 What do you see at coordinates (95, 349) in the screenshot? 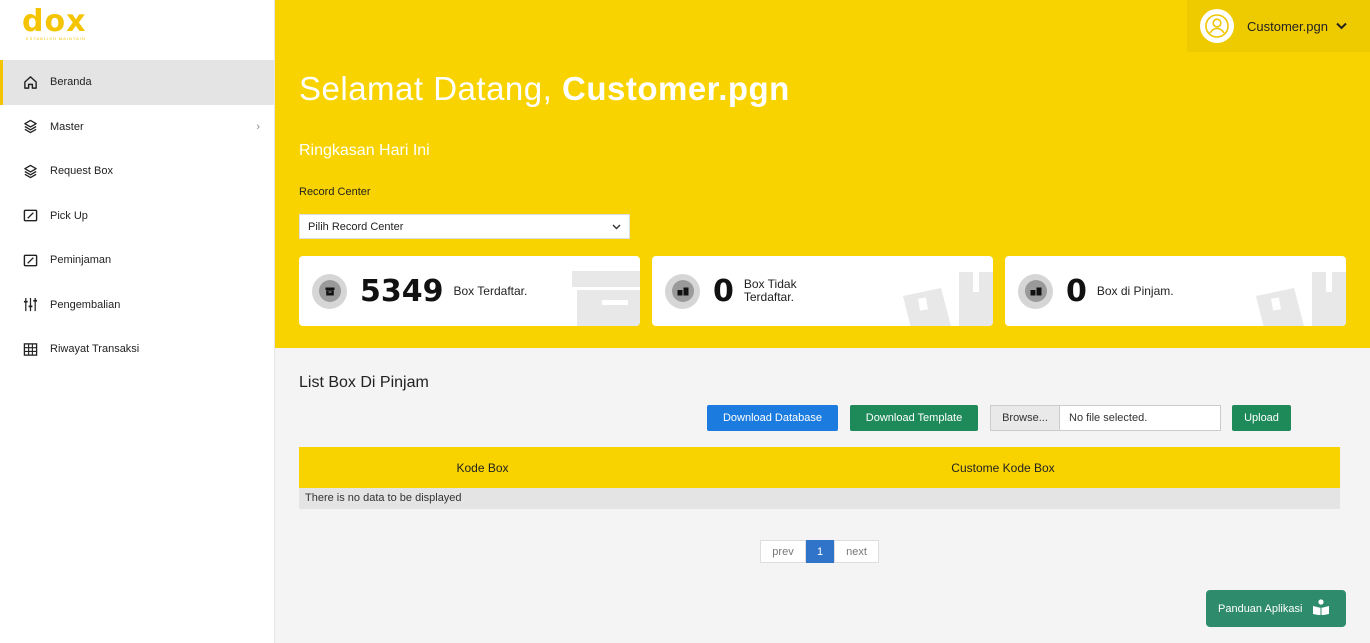
I see `sidebar-item-label: Riwayat Transaksi` at bounding box center [95, 349].